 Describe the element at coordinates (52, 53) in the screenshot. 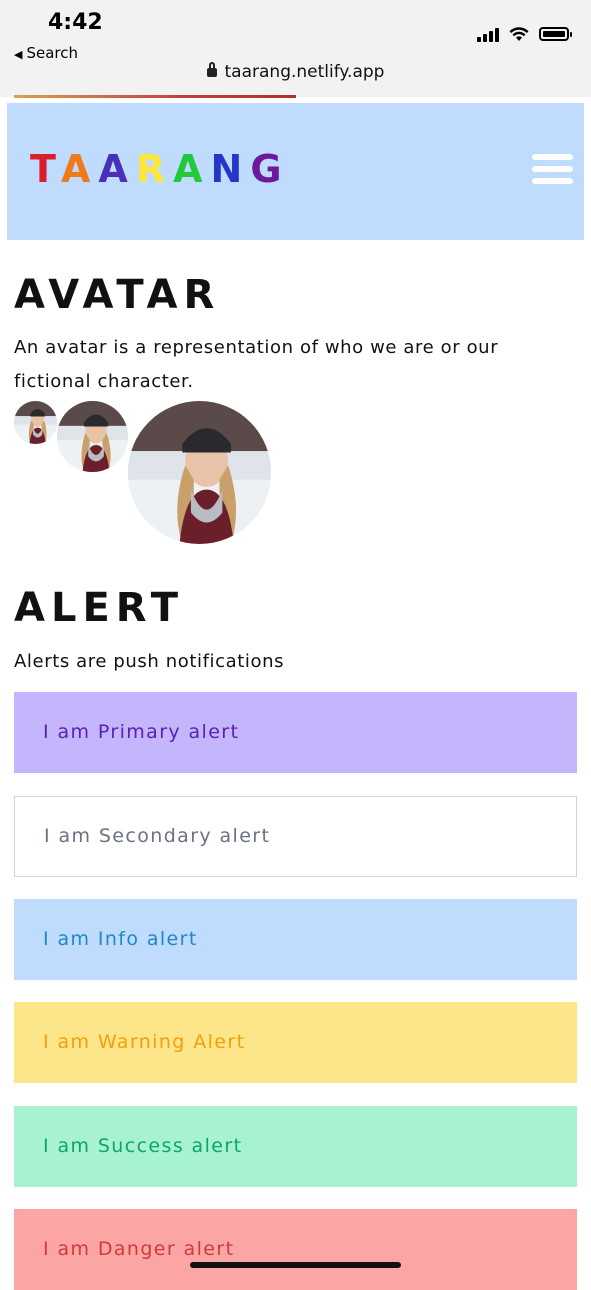

I see `back-label: Search` at that location.